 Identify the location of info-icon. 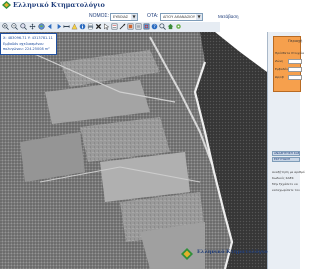
(82, 26).